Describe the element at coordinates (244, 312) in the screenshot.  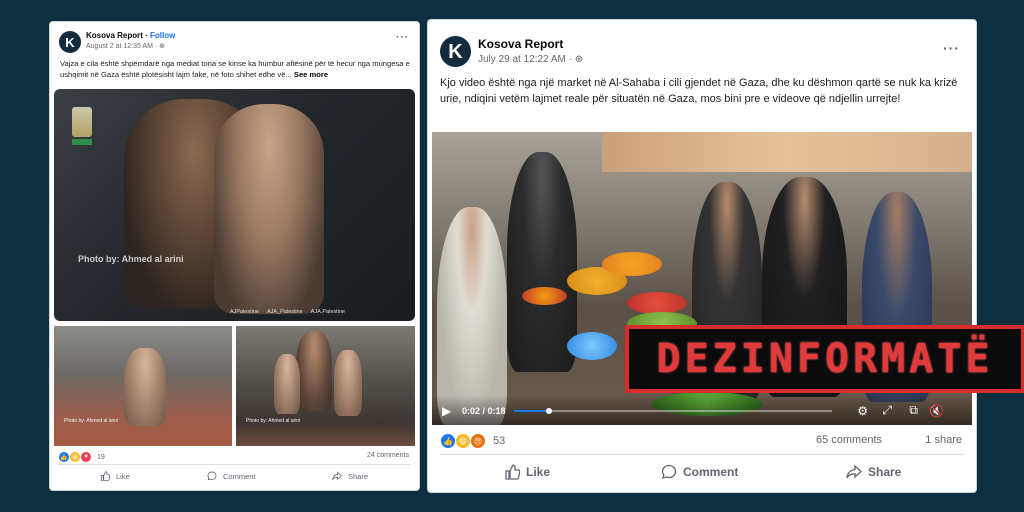
I see `handle: AJPalestine` at that location.